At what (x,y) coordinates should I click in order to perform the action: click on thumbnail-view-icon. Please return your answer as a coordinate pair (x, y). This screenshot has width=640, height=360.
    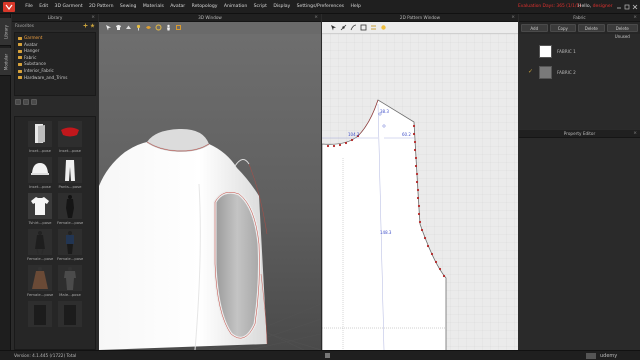
    Looking at the image, I should click on (26, 102).